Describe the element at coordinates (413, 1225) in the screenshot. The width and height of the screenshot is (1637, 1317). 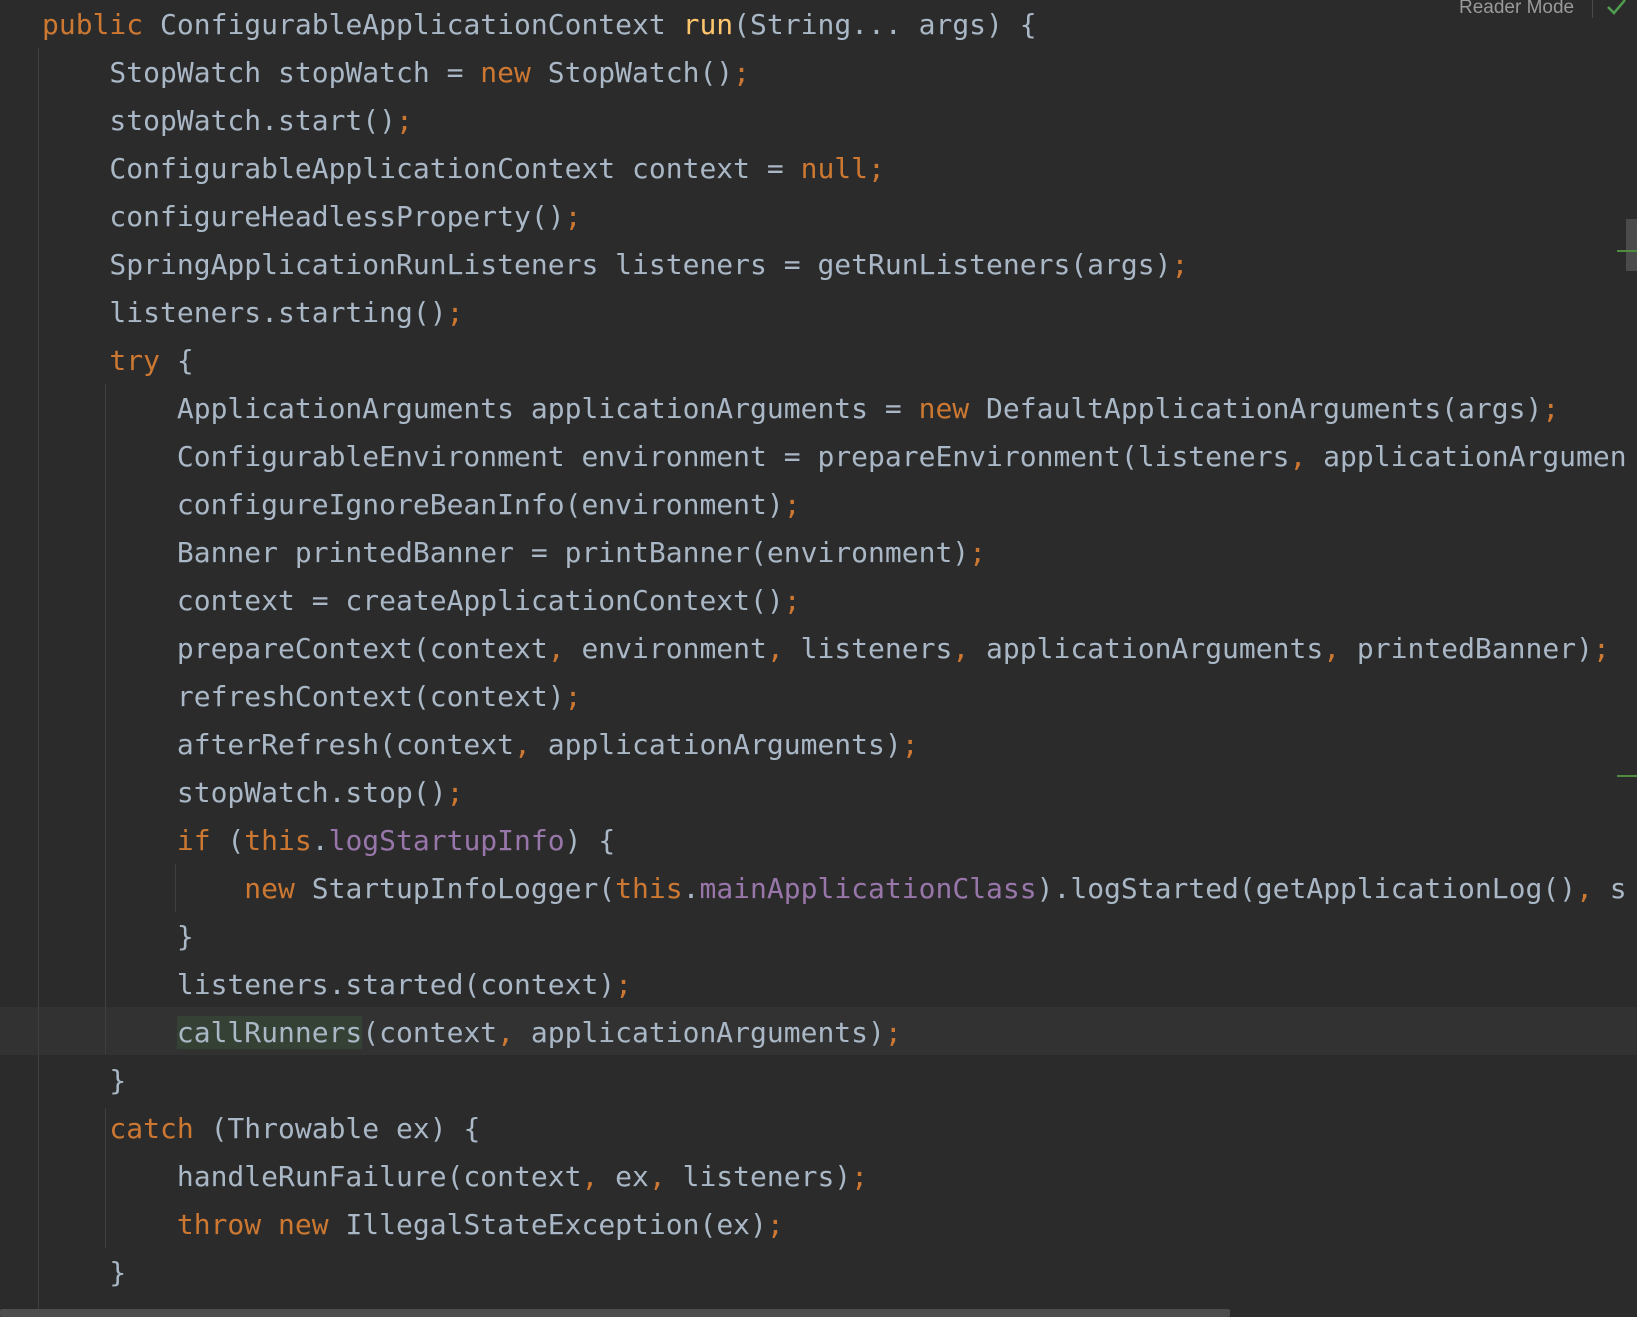
I see `code-line: throw new IllegalStateException(ex);` at that location.